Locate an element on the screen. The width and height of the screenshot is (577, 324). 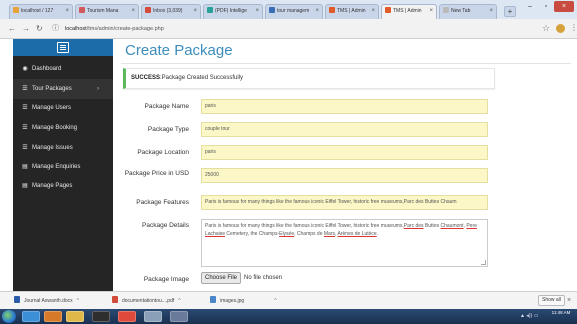
sidebar-item-manage-users: ☰ Manage Users is located at coordinates (63, 108).